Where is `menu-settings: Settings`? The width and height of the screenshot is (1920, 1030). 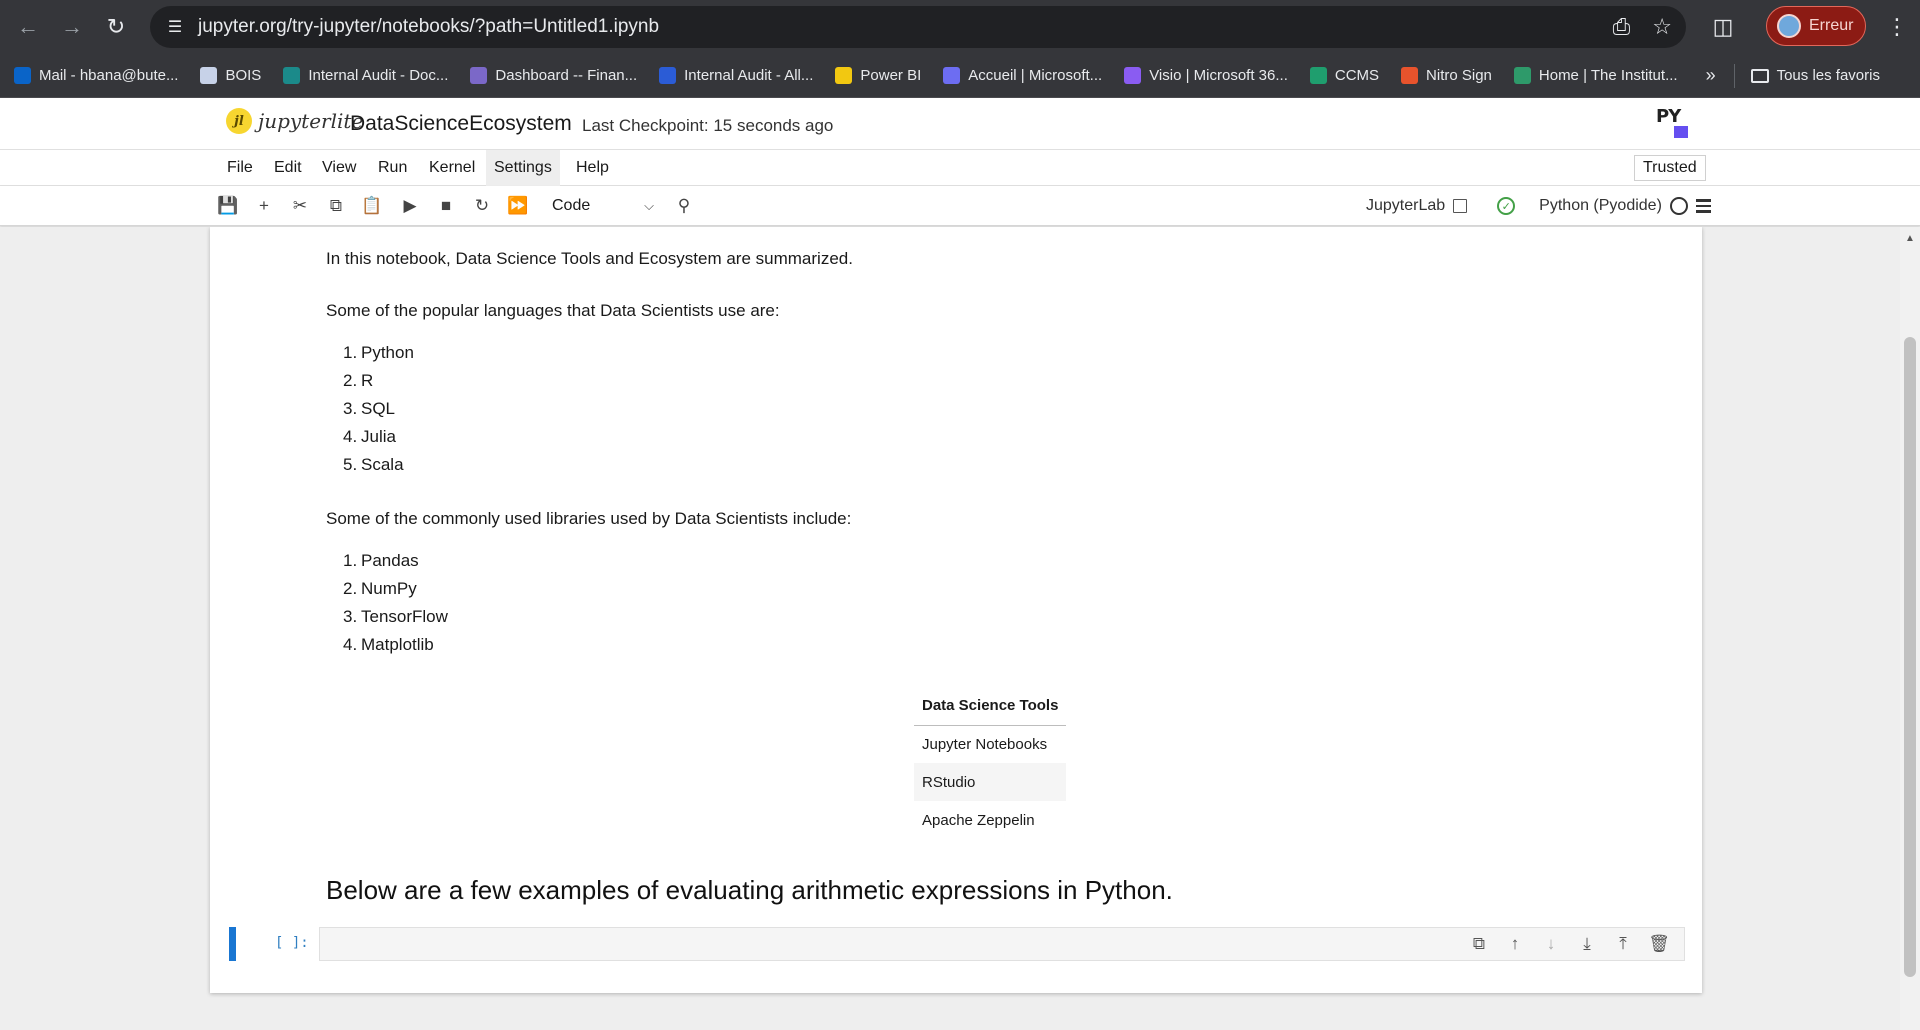 menu-settings: Settings is located at coordinates (523, 168).